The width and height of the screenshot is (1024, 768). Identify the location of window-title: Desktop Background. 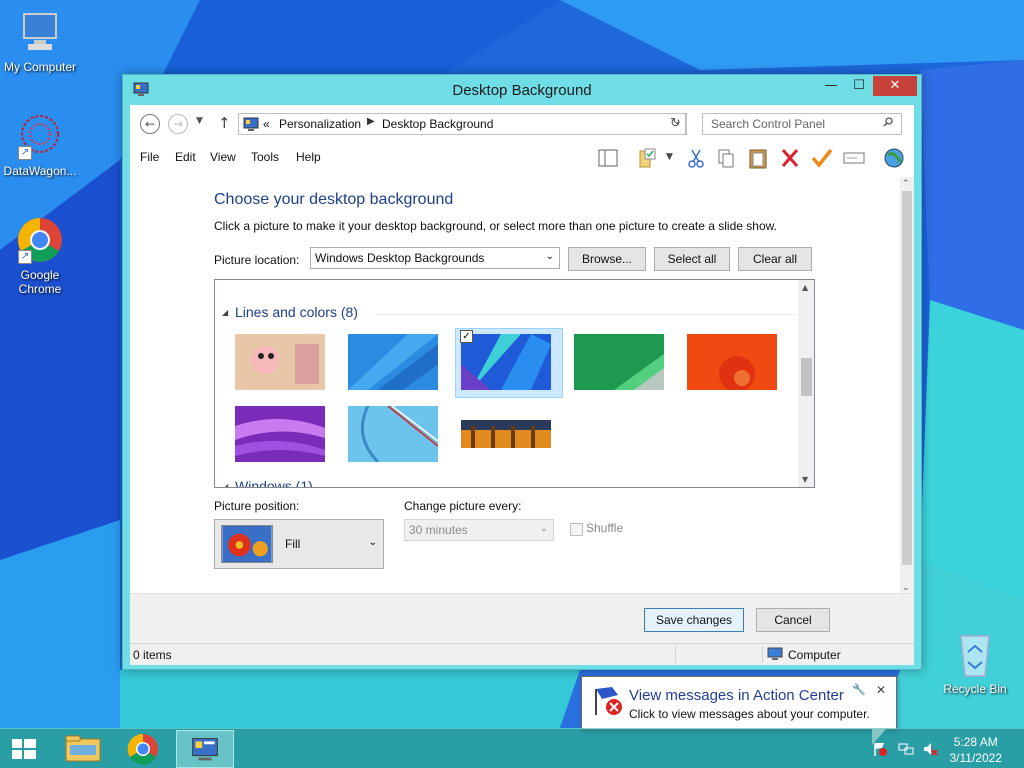
(522, 90).